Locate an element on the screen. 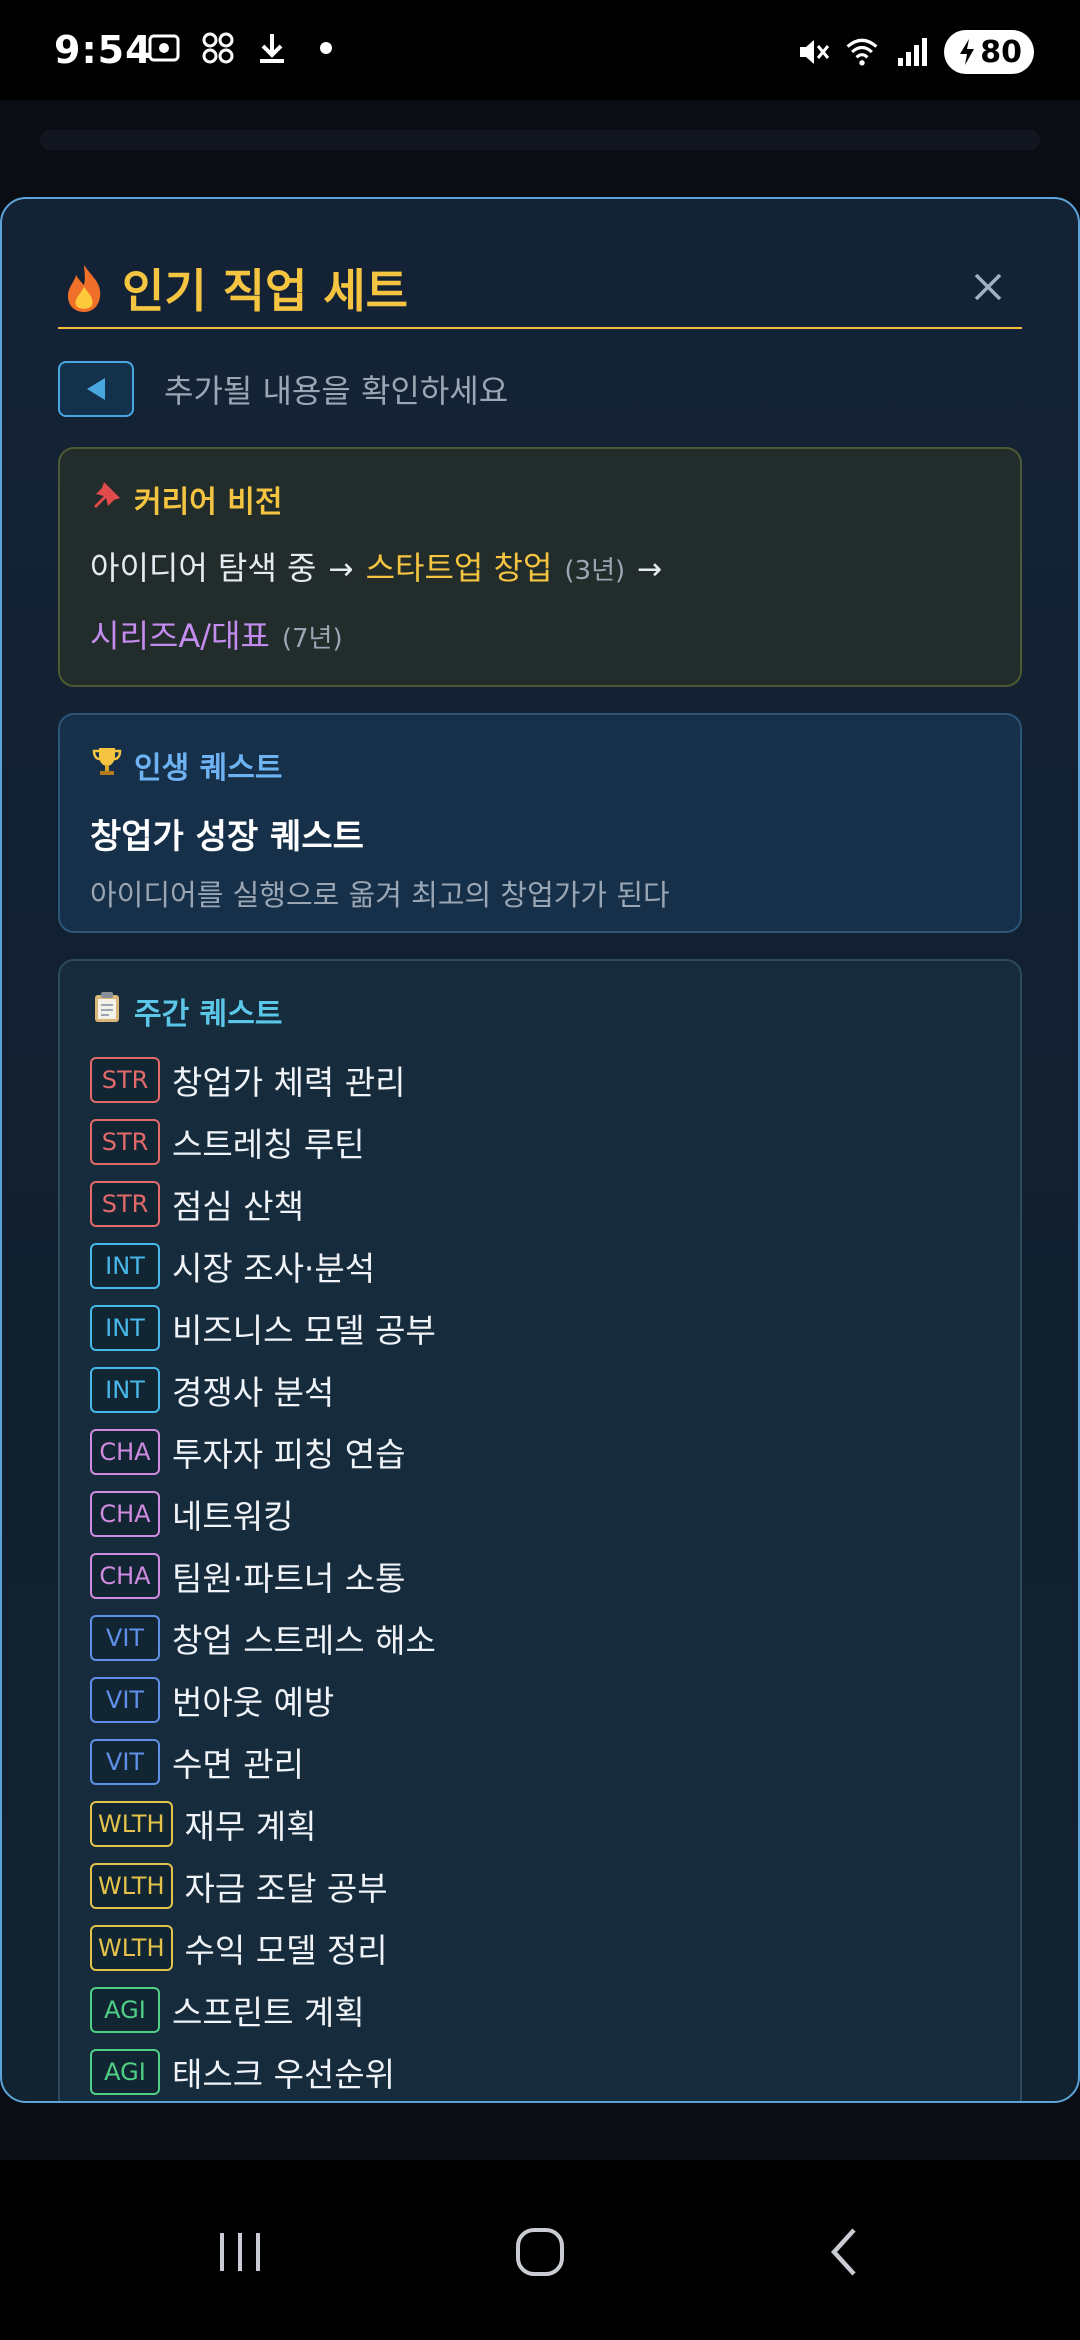  life-quest-description: 아이디어를 실행으로 옮겨 최고의 창업가가 된다 is located at coordinates (380, 895).